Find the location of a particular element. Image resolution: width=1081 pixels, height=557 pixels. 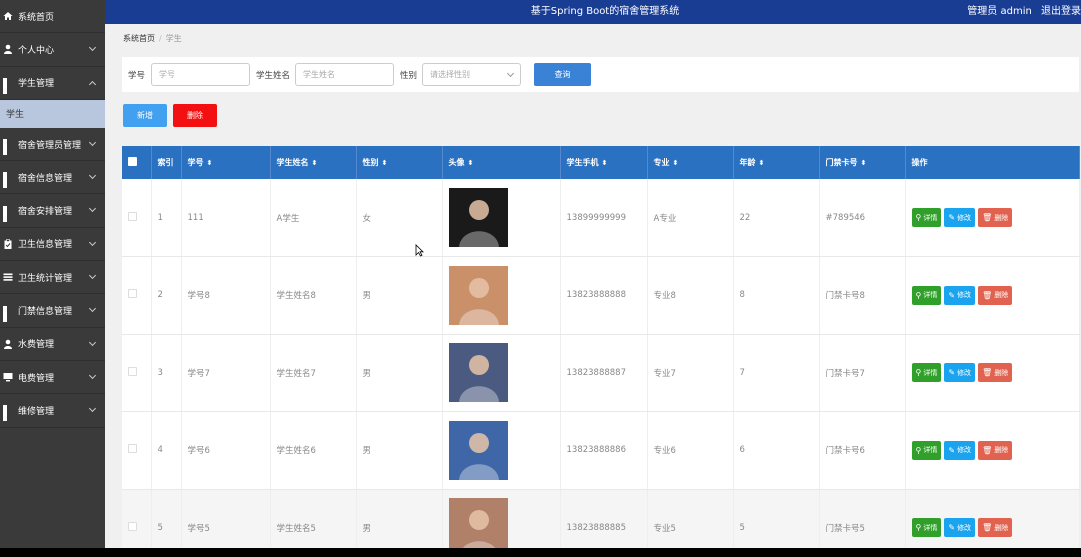

select-all-checkbox is located at coordinates (132, 161).